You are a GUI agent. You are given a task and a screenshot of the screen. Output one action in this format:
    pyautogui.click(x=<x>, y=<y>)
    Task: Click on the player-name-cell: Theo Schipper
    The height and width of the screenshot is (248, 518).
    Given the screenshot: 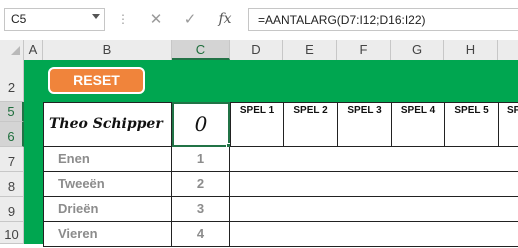 What is the action you would take?
    pyautogui.click(x=107, y=124)
    